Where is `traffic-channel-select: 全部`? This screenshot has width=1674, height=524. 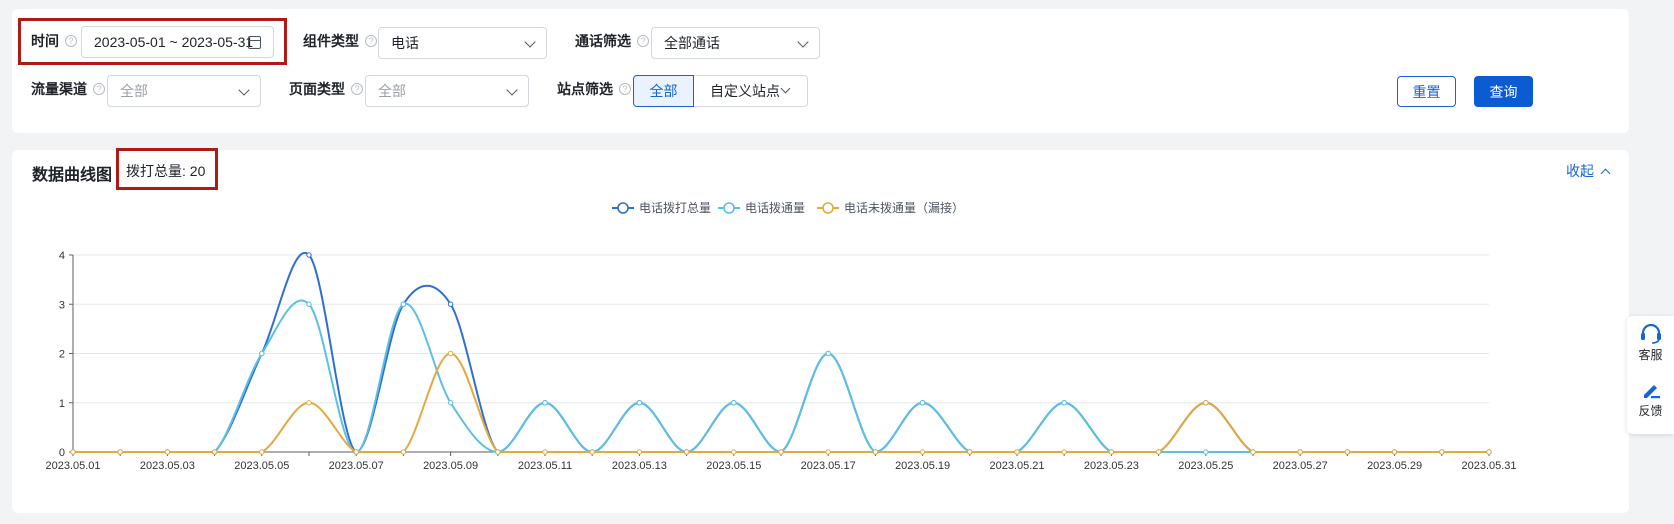
traffic-channel-select: 全部 is located at coordinates (184, 91).